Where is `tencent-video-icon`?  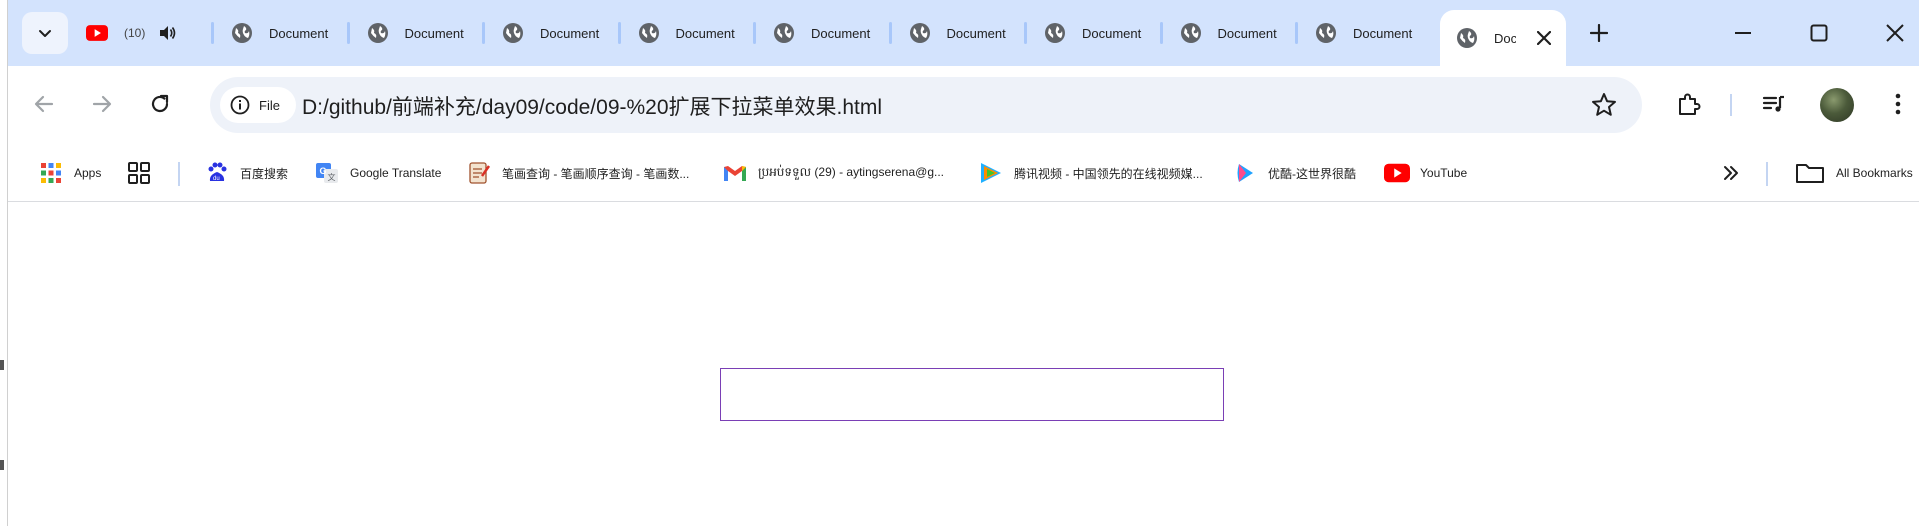
tencent-video-icon is located at coordinates (991, 173).